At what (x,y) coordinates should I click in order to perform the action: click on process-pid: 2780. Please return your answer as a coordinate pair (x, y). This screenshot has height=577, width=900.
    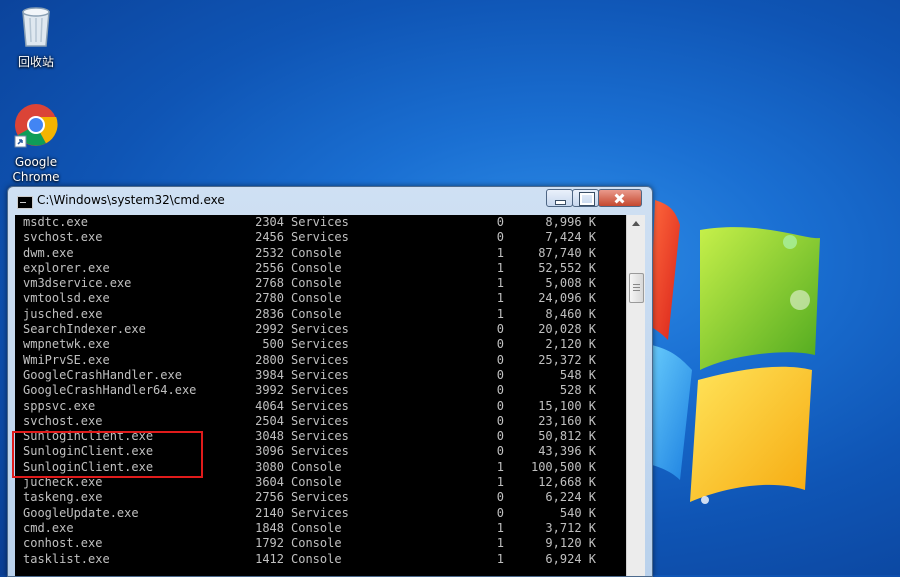
    Looking at the image, I should click on (269, 298).